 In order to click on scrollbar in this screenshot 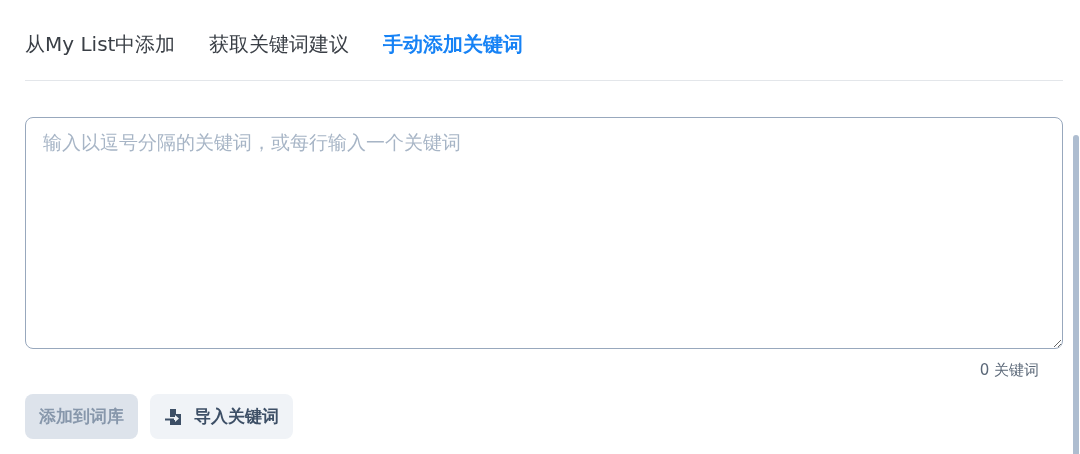, I will do `click(1076, 294)`.